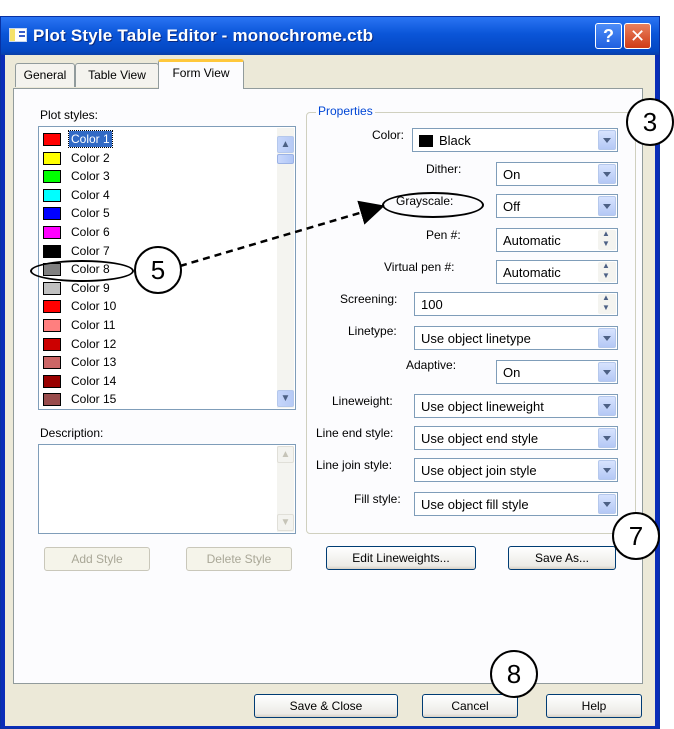  What do you see at coordinates (514, 674) in the screenshot?
I see `callout-8: 8` at bounding box center [514, 674].